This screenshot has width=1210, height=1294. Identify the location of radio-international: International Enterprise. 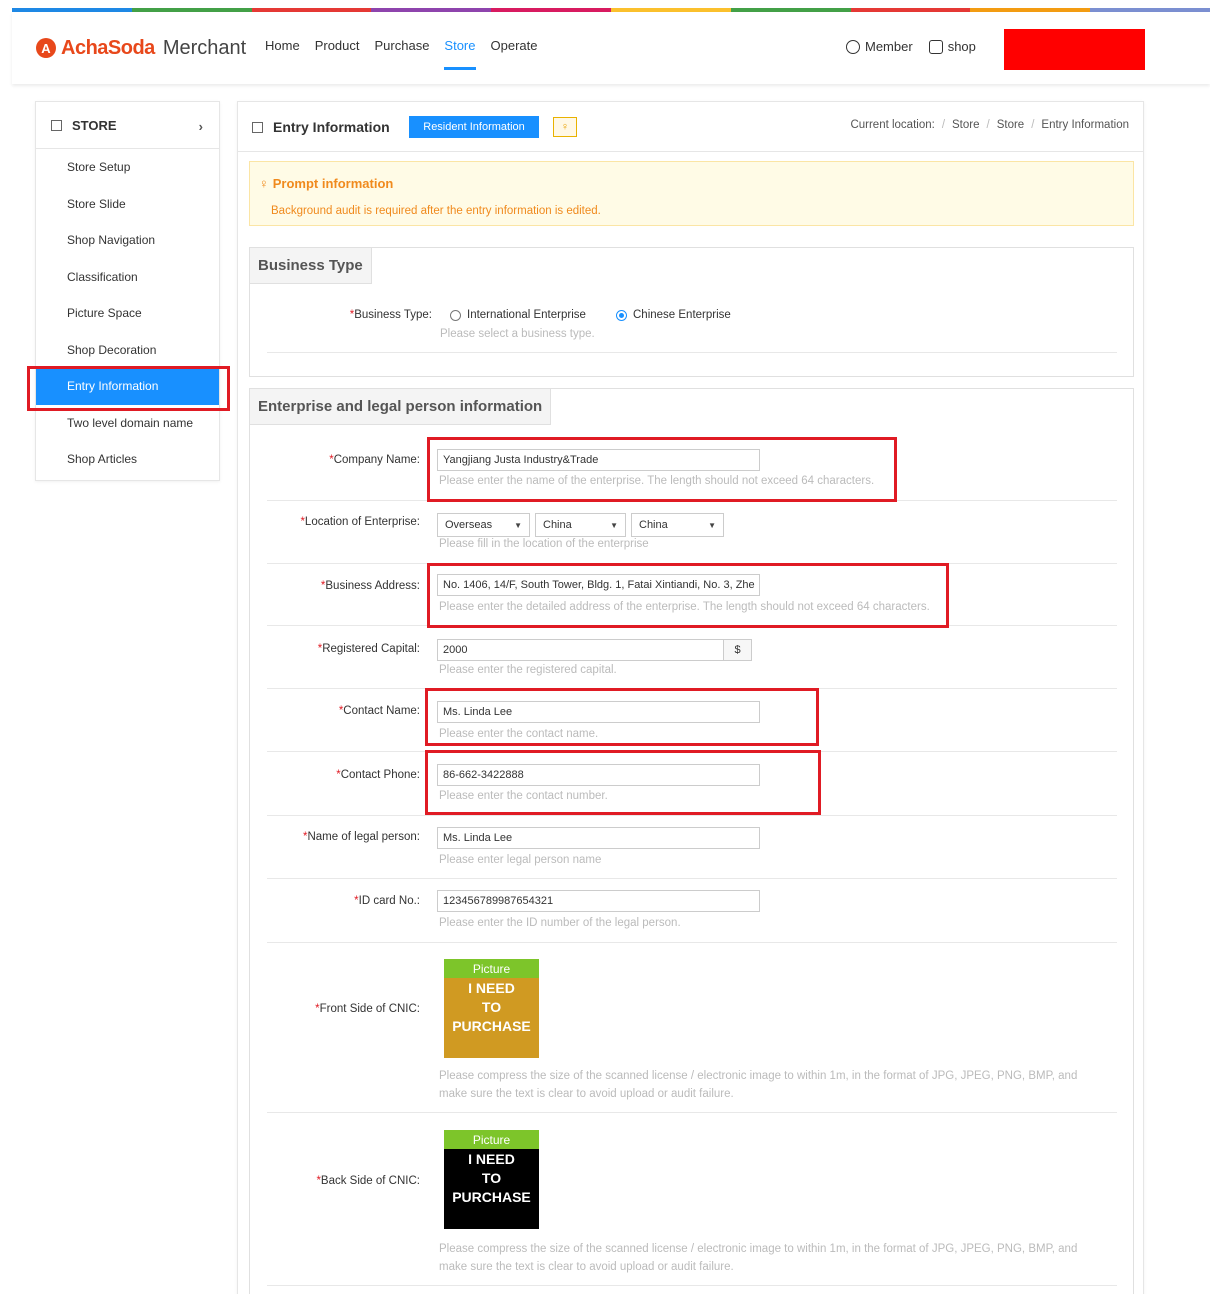
(518, 315).